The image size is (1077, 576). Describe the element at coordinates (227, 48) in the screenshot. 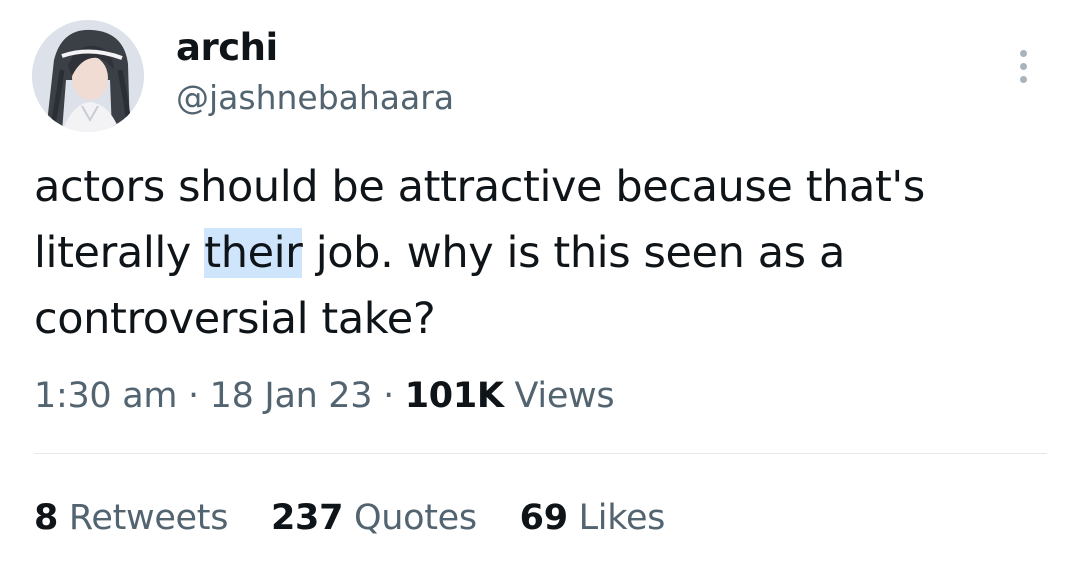

I see `display-name: archi` at that location.